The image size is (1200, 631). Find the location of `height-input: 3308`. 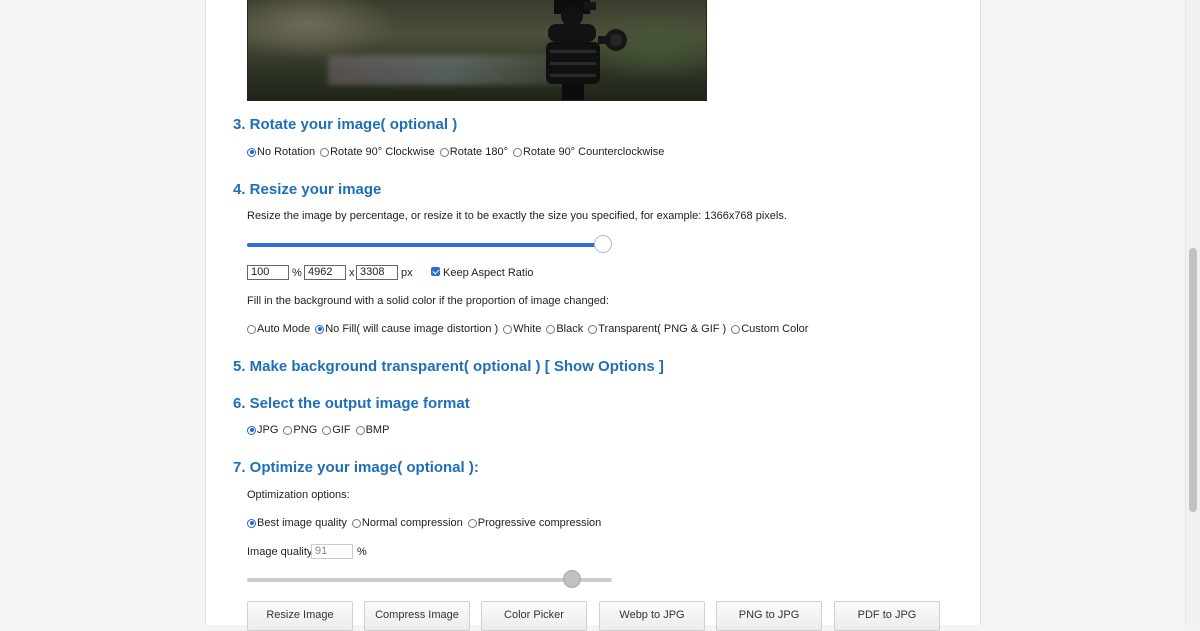

height-input: 3308 is located at coordinates (377, 272).